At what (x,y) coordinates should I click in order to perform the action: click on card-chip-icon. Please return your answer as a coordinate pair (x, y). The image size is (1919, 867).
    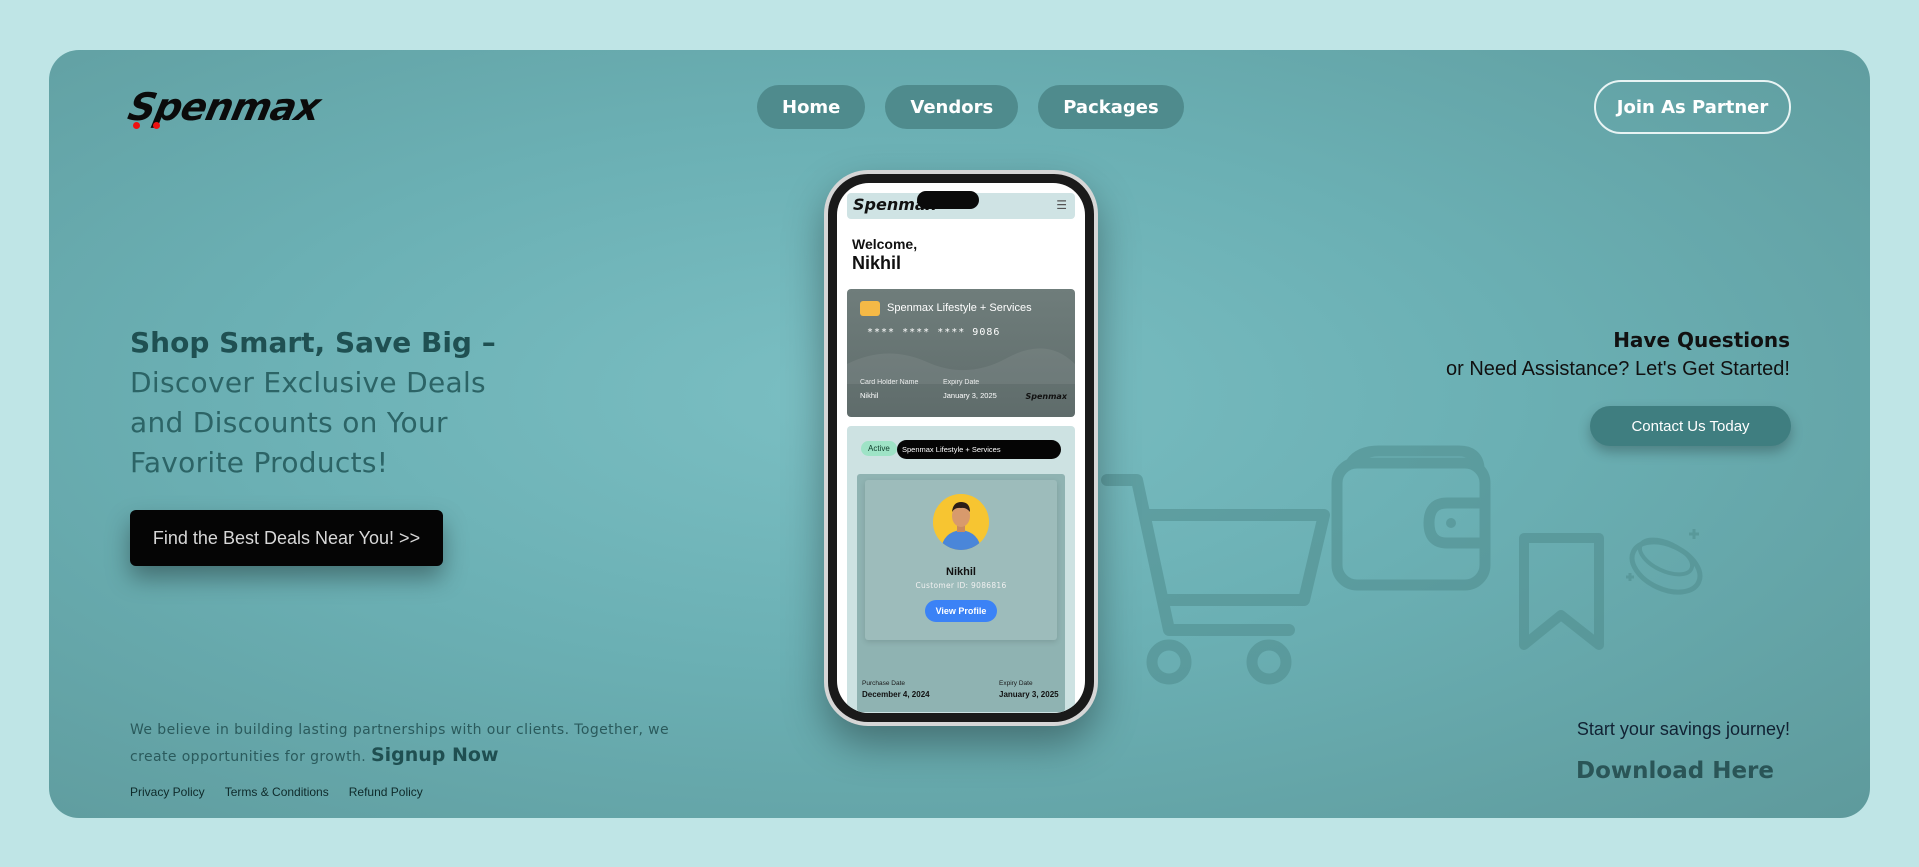
    Looking at the image, I should click on (870, 308).